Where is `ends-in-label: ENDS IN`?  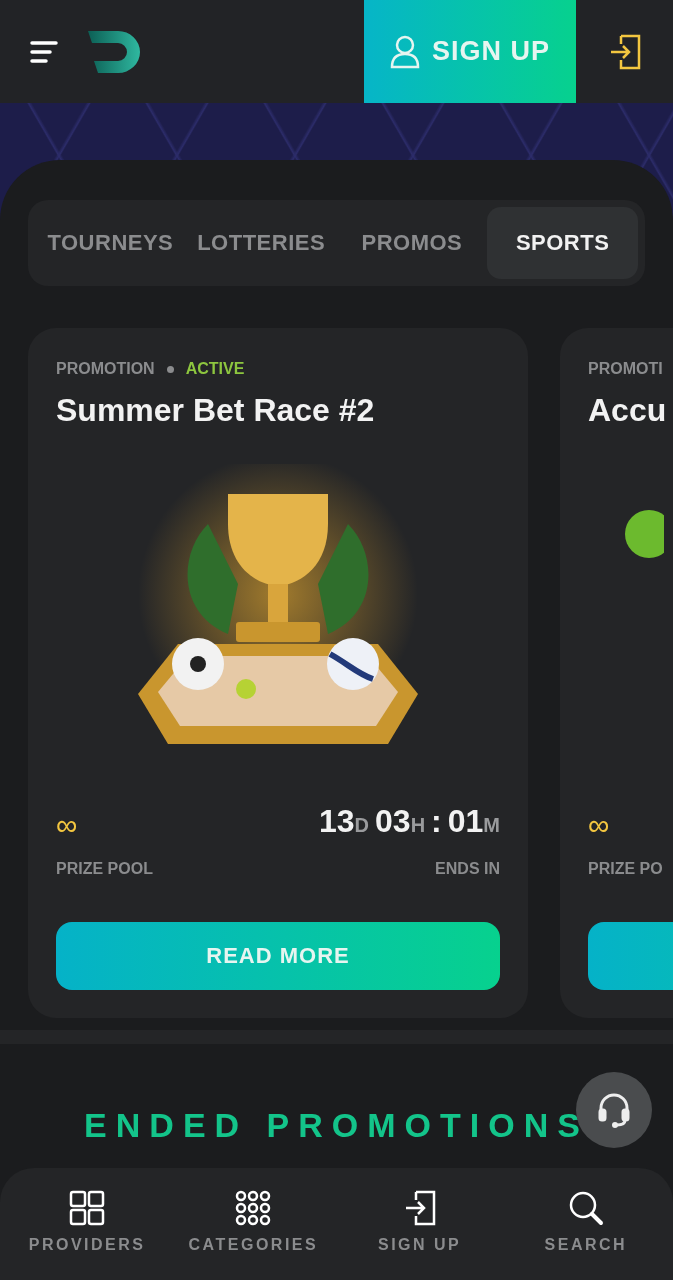
ends-in-label: ENDS IN is located at coordinates (467, 869).